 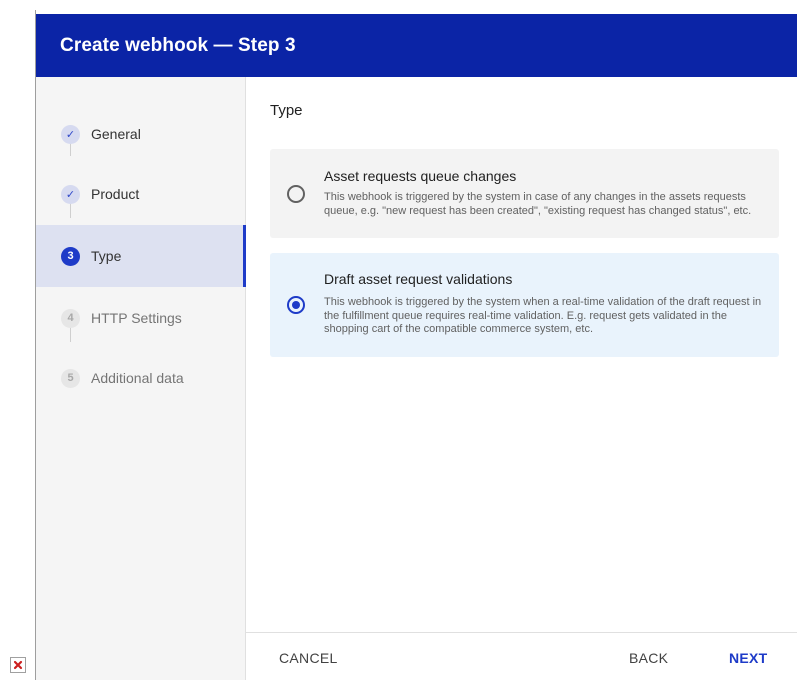 I want to click on cancel-button: CANCEL, so click(x=308, y=658).